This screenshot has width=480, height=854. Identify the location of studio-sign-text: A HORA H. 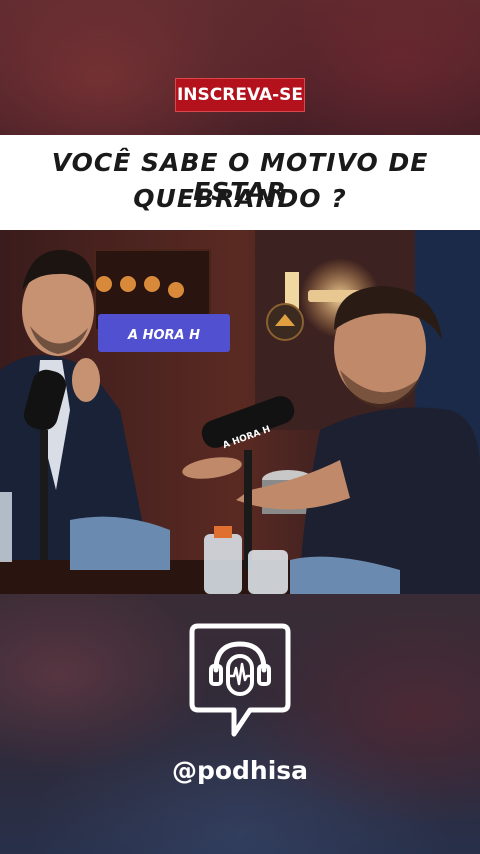
(163, 335).